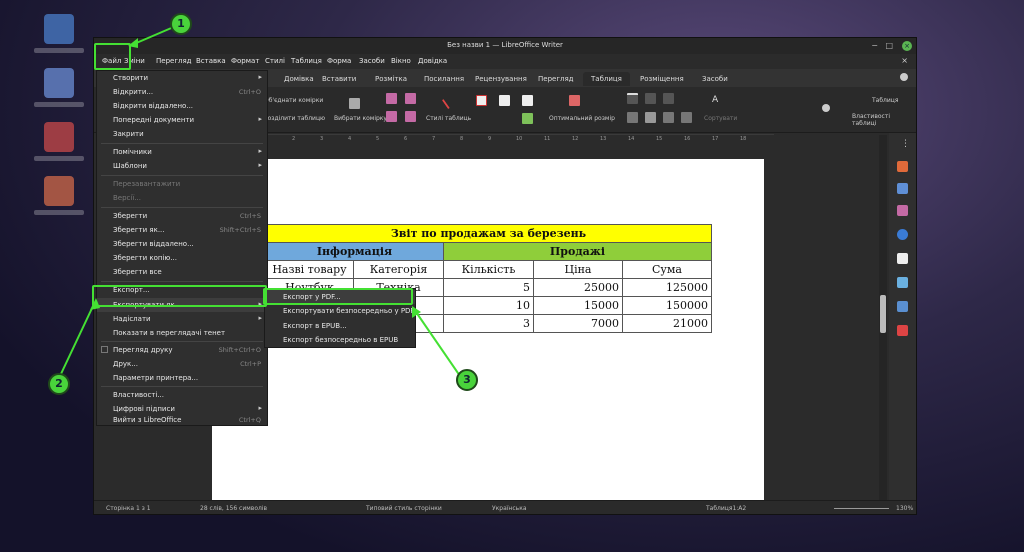 Image resolution: width=1024 pixels, height=552 pixels. Describe the element at coordinates (182, 78) in the screenshot. I see `menu-item-new: Створити ▸` at that location.